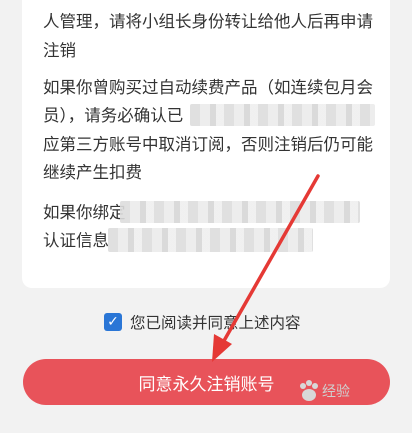 The image size is (412, 433). What do you see at coordinates (336, 392) in the screenshot?
I see `watermark-text: 经验` at bounding box center [336, 392].